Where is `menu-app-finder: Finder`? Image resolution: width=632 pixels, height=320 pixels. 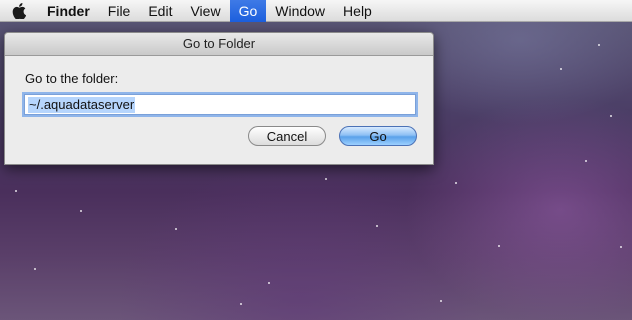 menu-app-finder: Finder is located at coordinates (68, 11).